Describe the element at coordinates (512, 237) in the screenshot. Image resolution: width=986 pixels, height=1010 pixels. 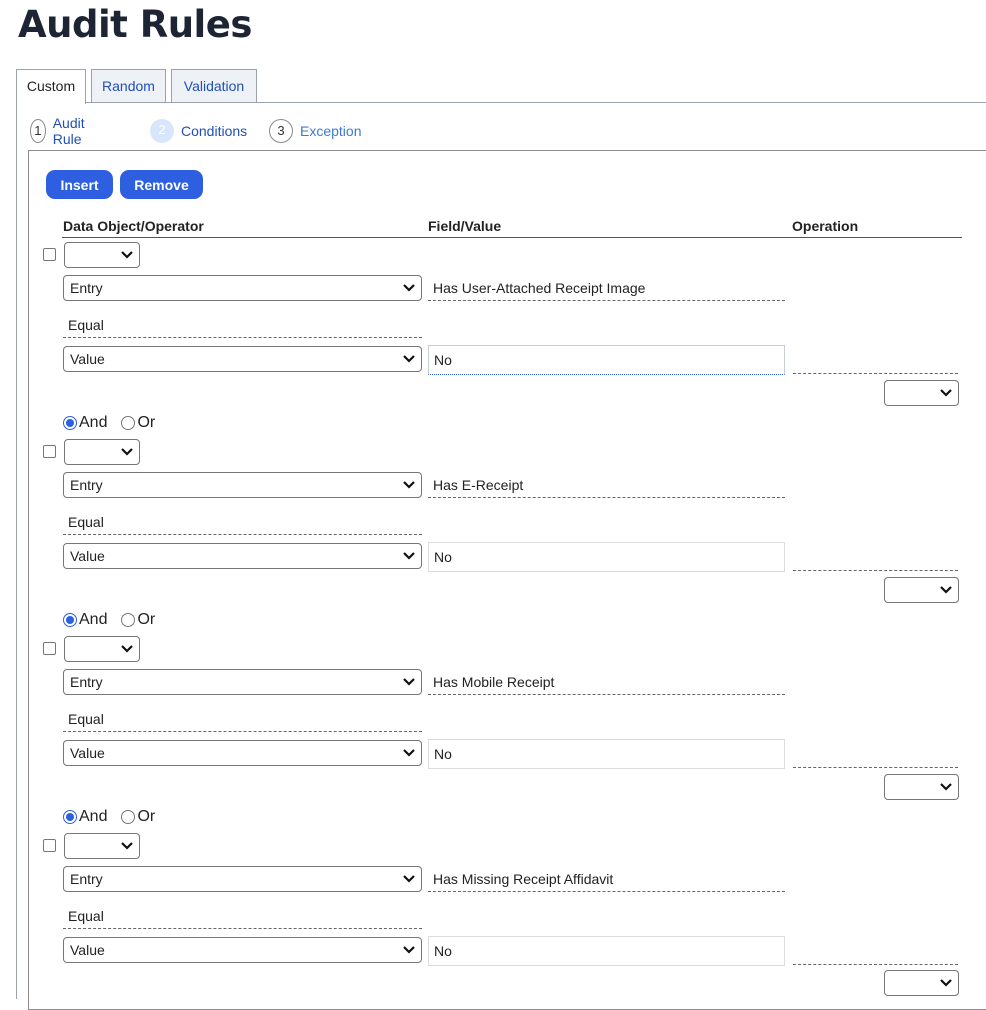
I see `header-divider` at that location.